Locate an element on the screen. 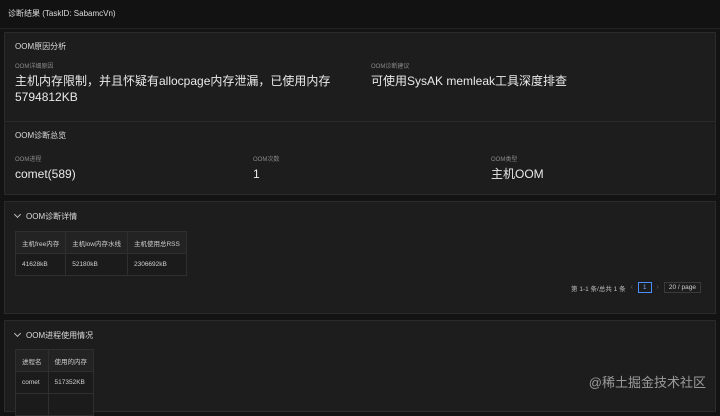 This screenshot has width=720, height=416. pagination-summary: 第 1-1 条/总共 1 条 is located at coordinates (598, 289).